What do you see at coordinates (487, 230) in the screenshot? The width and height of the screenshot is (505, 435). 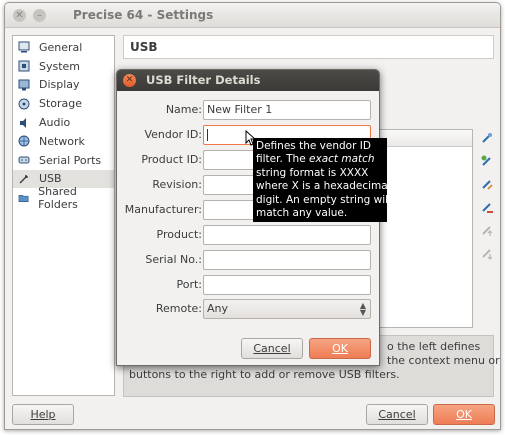 I see `move-up-icon` at bounding box center [487, 230].